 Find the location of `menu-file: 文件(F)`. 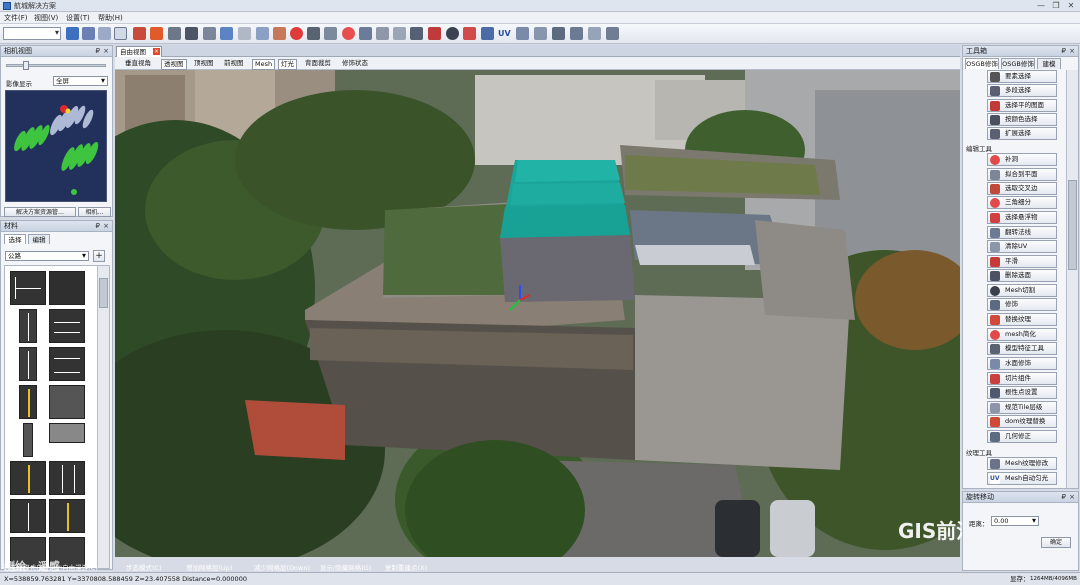

menu-file: 文件(F) is located at coordinates (16, 18).